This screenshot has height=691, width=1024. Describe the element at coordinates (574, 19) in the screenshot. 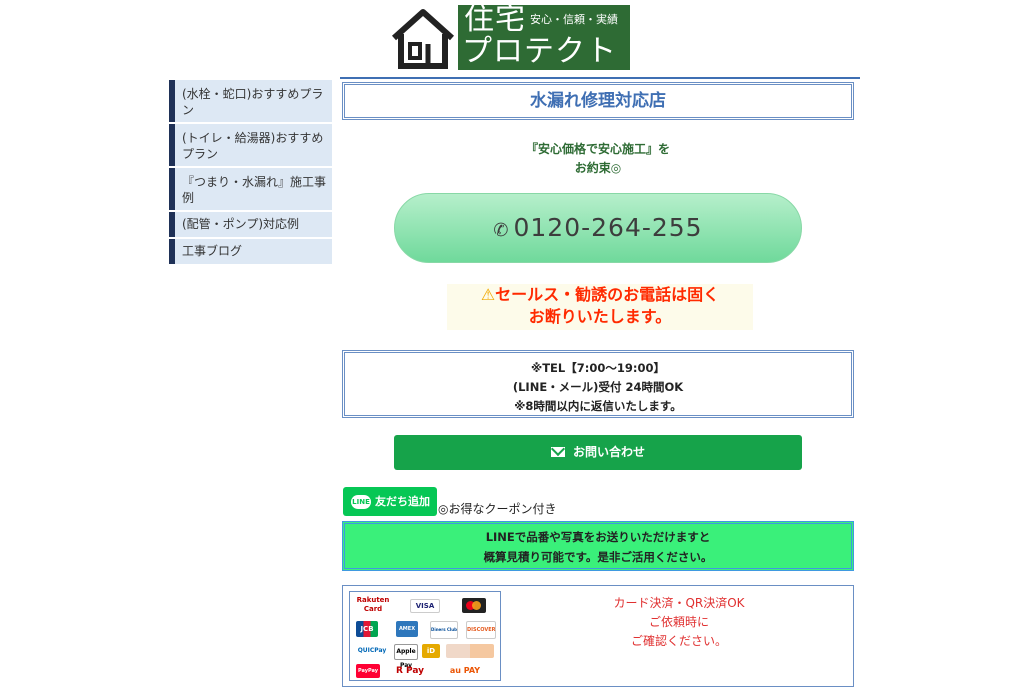

I see `logo-tagline: 安心・信頼・実績` at that location.